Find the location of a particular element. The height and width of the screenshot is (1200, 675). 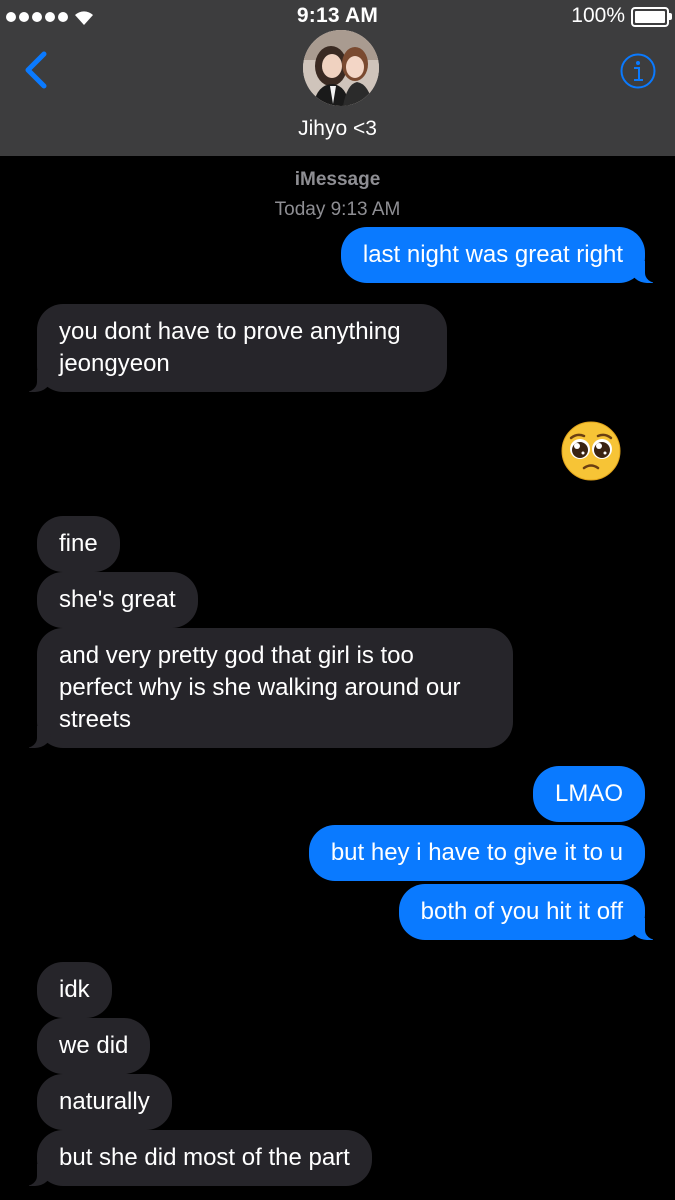

contact-name: Jihyo <3 is located at coordinates (337, 129).